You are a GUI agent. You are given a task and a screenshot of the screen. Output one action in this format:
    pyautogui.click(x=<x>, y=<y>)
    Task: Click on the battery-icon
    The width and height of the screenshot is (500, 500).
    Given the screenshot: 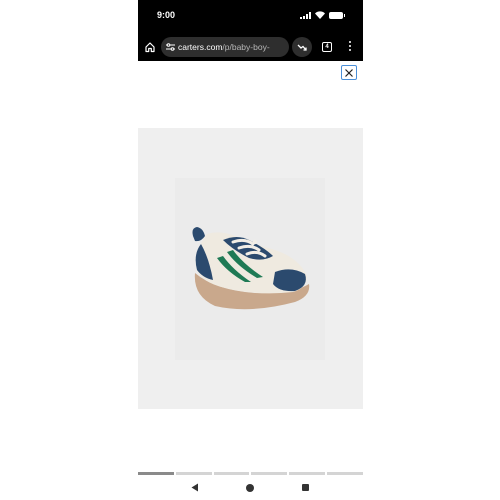 What is the action you would take?
    pyautogui.click(x=337, y=15)
    